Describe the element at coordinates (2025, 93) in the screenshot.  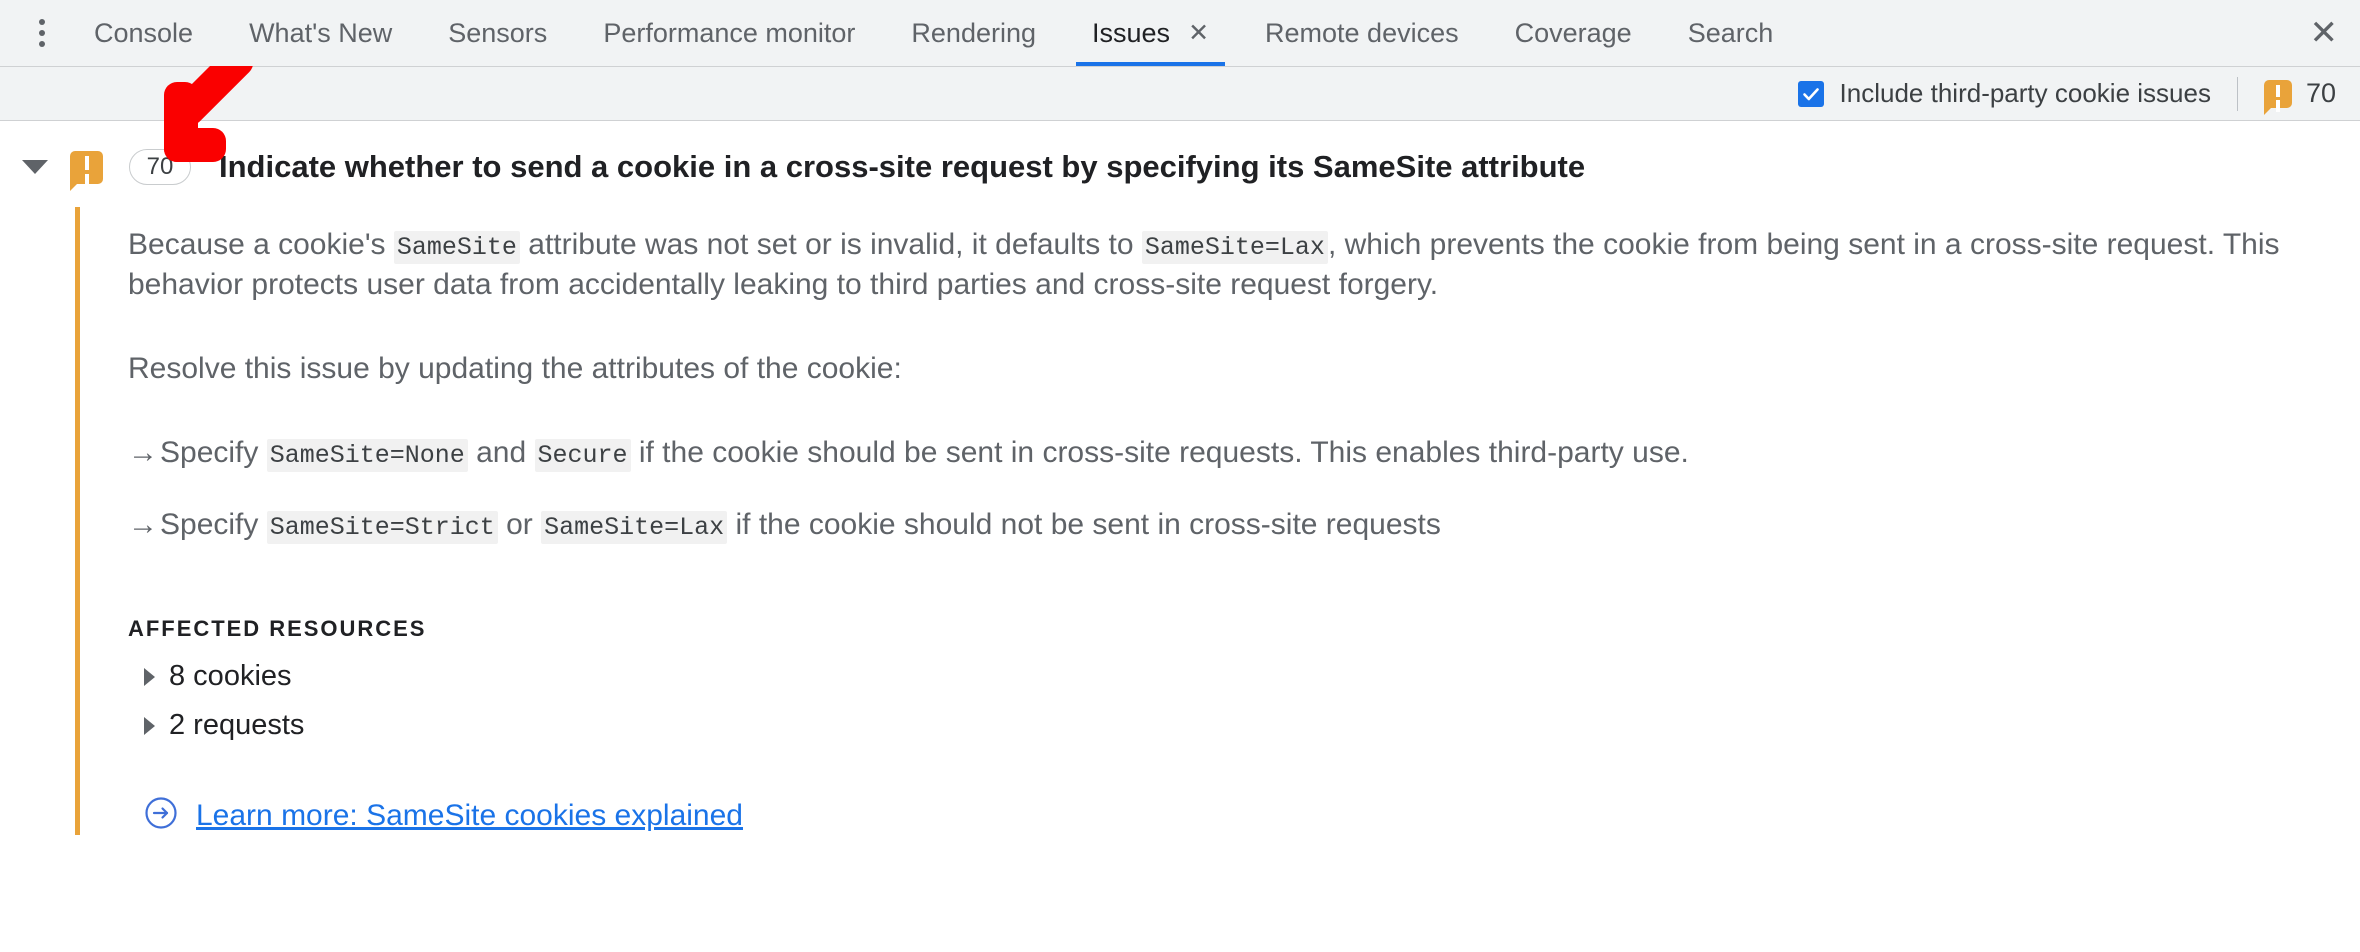
I see `checkbox-label: Include third-party cookie issues` at that location.